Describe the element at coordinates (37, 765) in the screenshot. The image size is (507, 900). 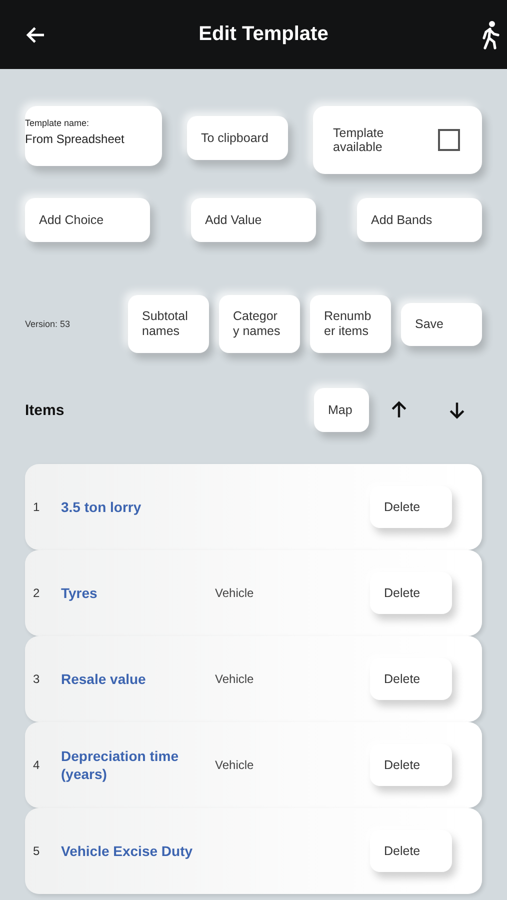
I see `item-number: 4` at that location.